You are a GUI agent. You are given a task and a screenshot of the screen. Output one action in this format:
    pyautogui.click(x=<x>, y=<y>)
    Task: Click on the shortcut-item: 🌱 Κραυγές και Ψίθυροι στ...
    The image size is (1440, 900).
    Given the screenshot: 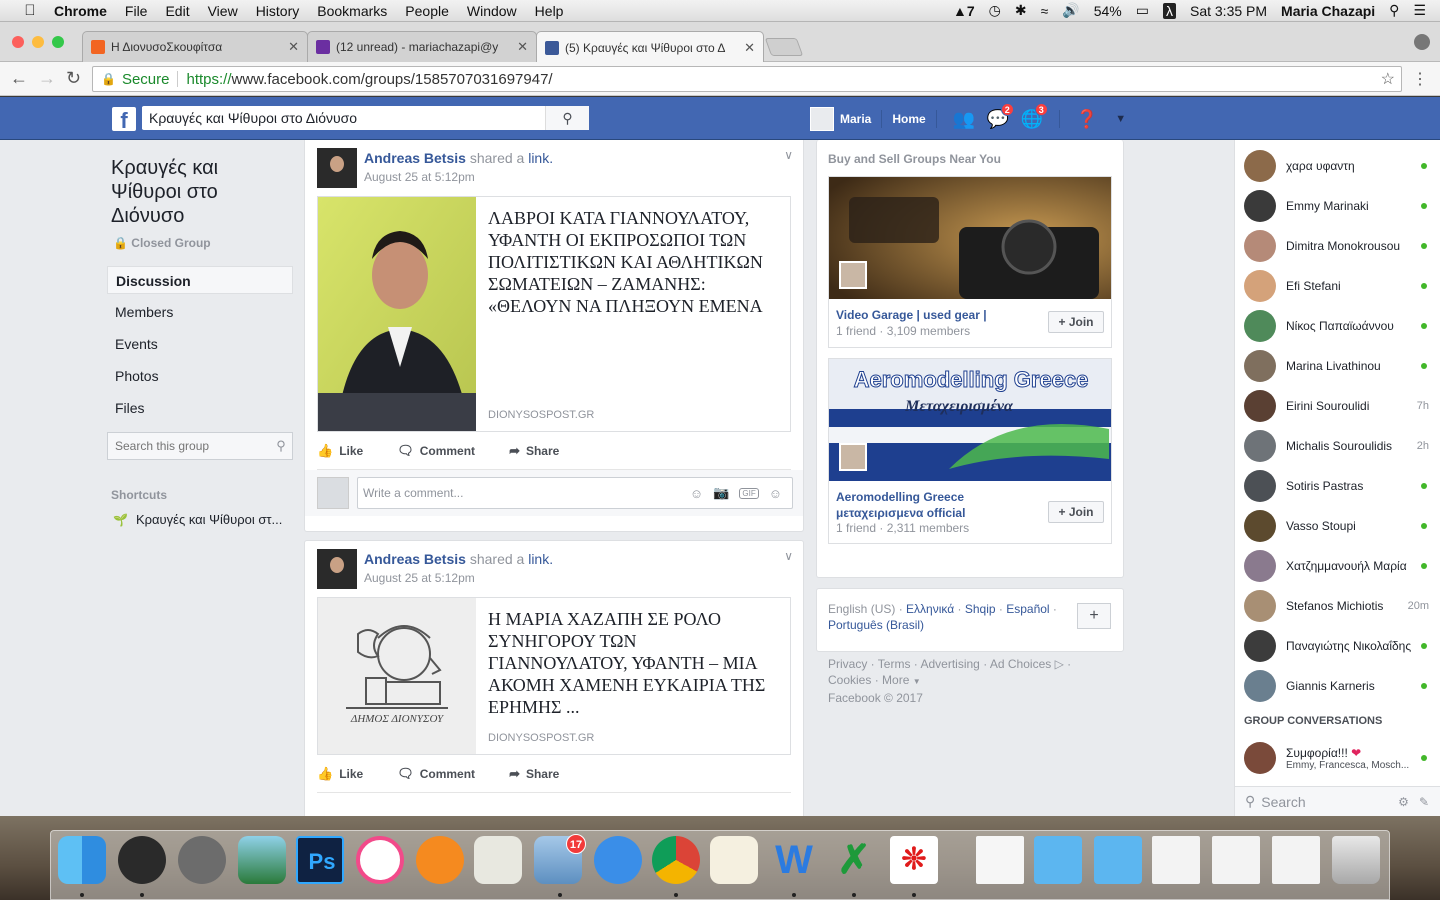 What is the action you would take?
    pyautogui.click(x=203, y=519)
    